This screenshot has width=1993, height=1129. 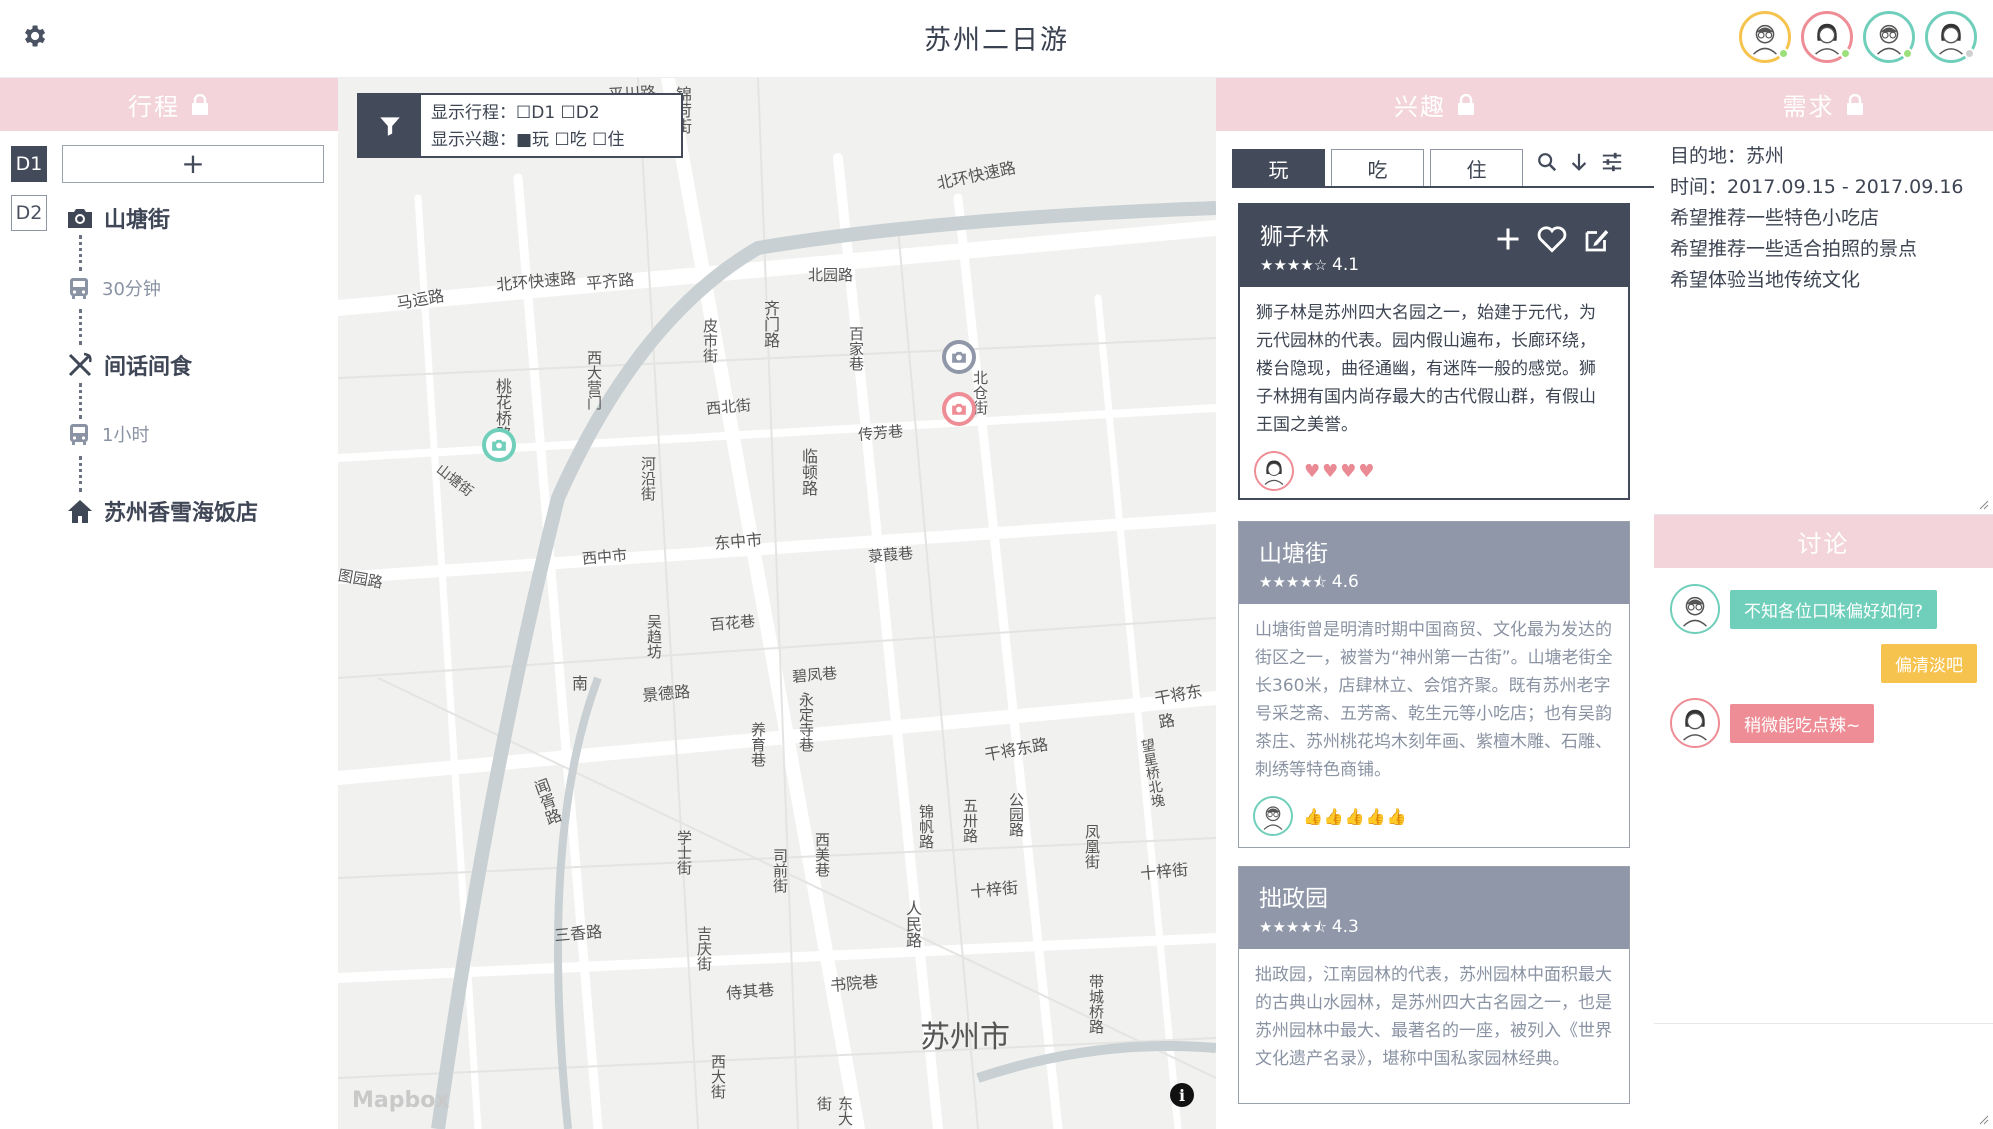 I want to click on map-label: 凤凰街, so click(x=1092, y=846).